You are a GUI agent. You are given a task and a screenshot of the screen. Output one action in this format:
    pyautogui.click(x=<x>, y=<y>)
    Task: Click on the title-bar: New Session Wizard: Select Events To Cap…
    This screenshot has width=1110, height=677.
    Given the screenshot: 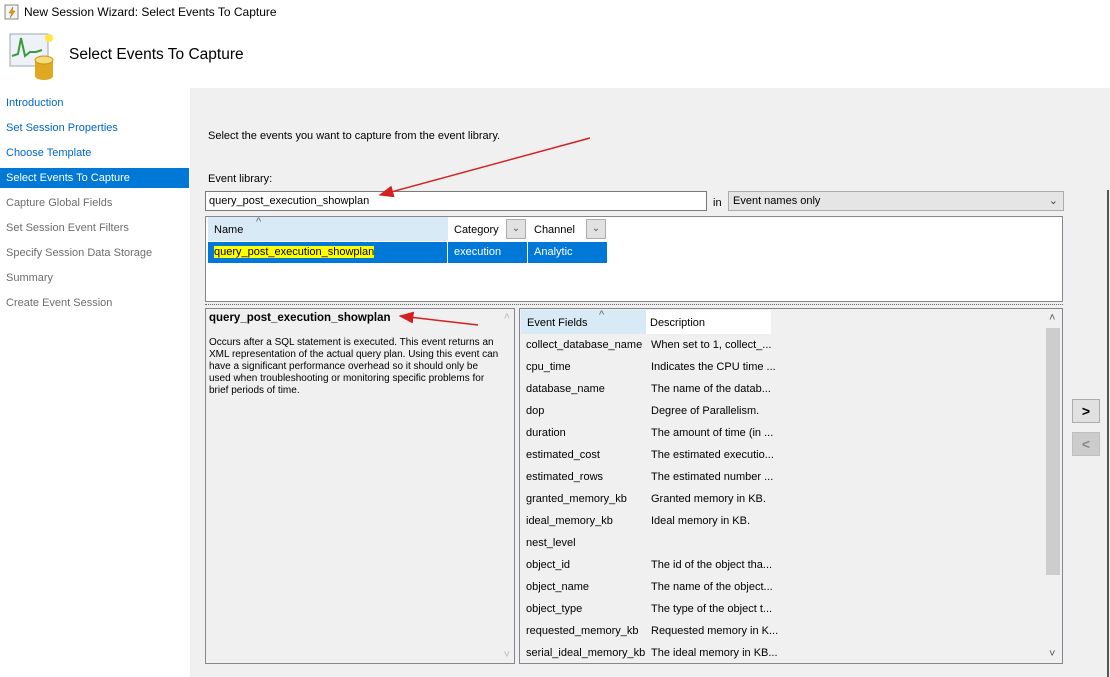 What is the action you would take?
    pyautogui.click(x=555, y=12)
    